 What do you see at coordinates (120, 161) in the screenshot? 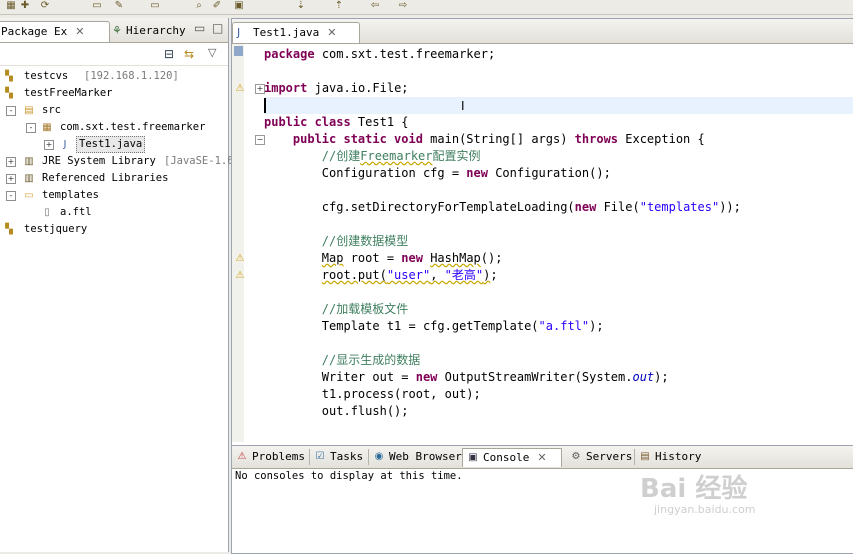
I see `tree-item-jre-library: + ▥ JRE System Library [JavaSE-1.6]` at bounding box center [120, 161].